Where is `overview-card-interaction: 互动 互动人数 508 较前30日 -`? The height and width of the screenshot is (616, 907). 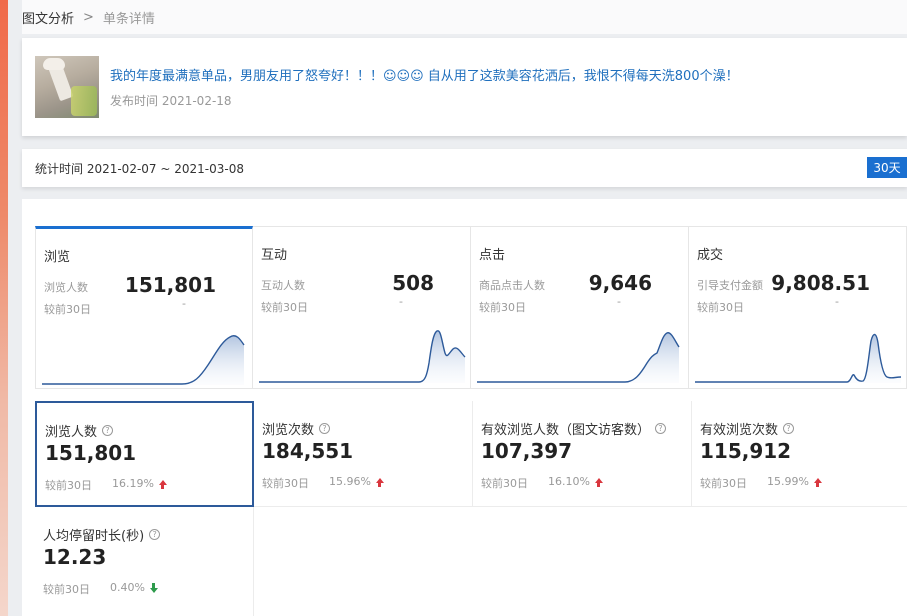 overview-card-interaction: 互动 互动人数 508 较前30日 - is located at coordinates (362, 307).